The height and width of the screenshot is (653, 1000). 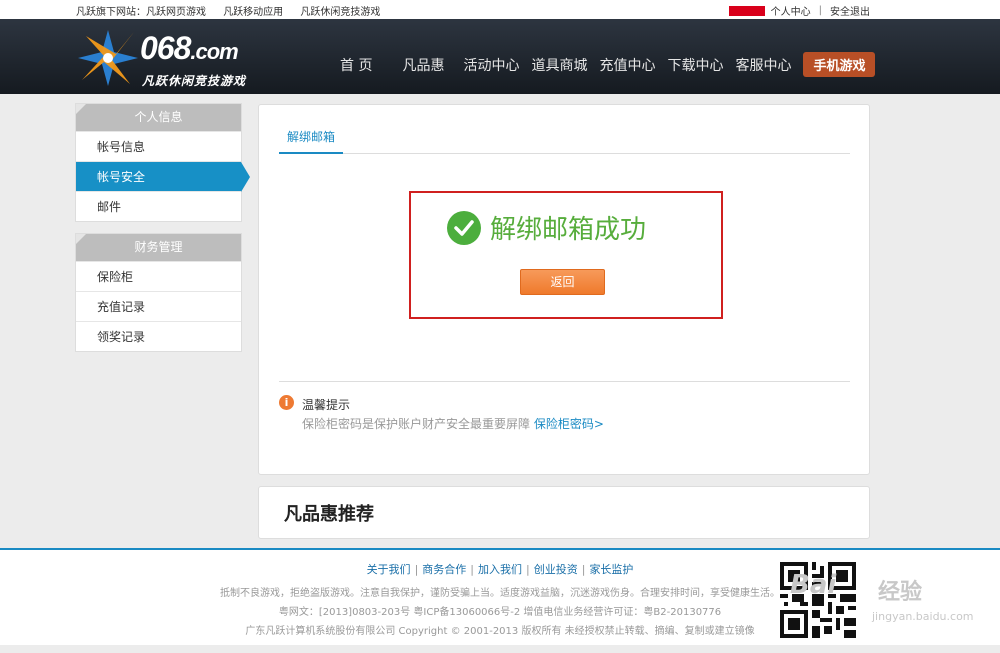 I want to click on logout-link: 安全退出, so click(x=850, y=10).